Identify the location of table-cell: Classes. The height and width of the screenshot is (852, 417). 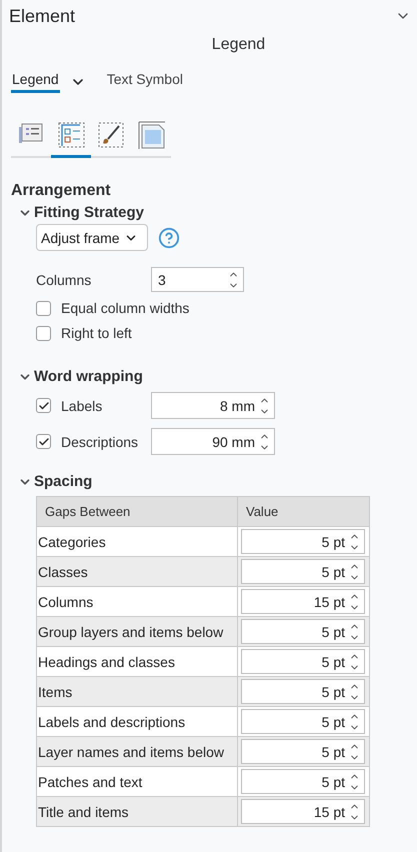
(137, 571).